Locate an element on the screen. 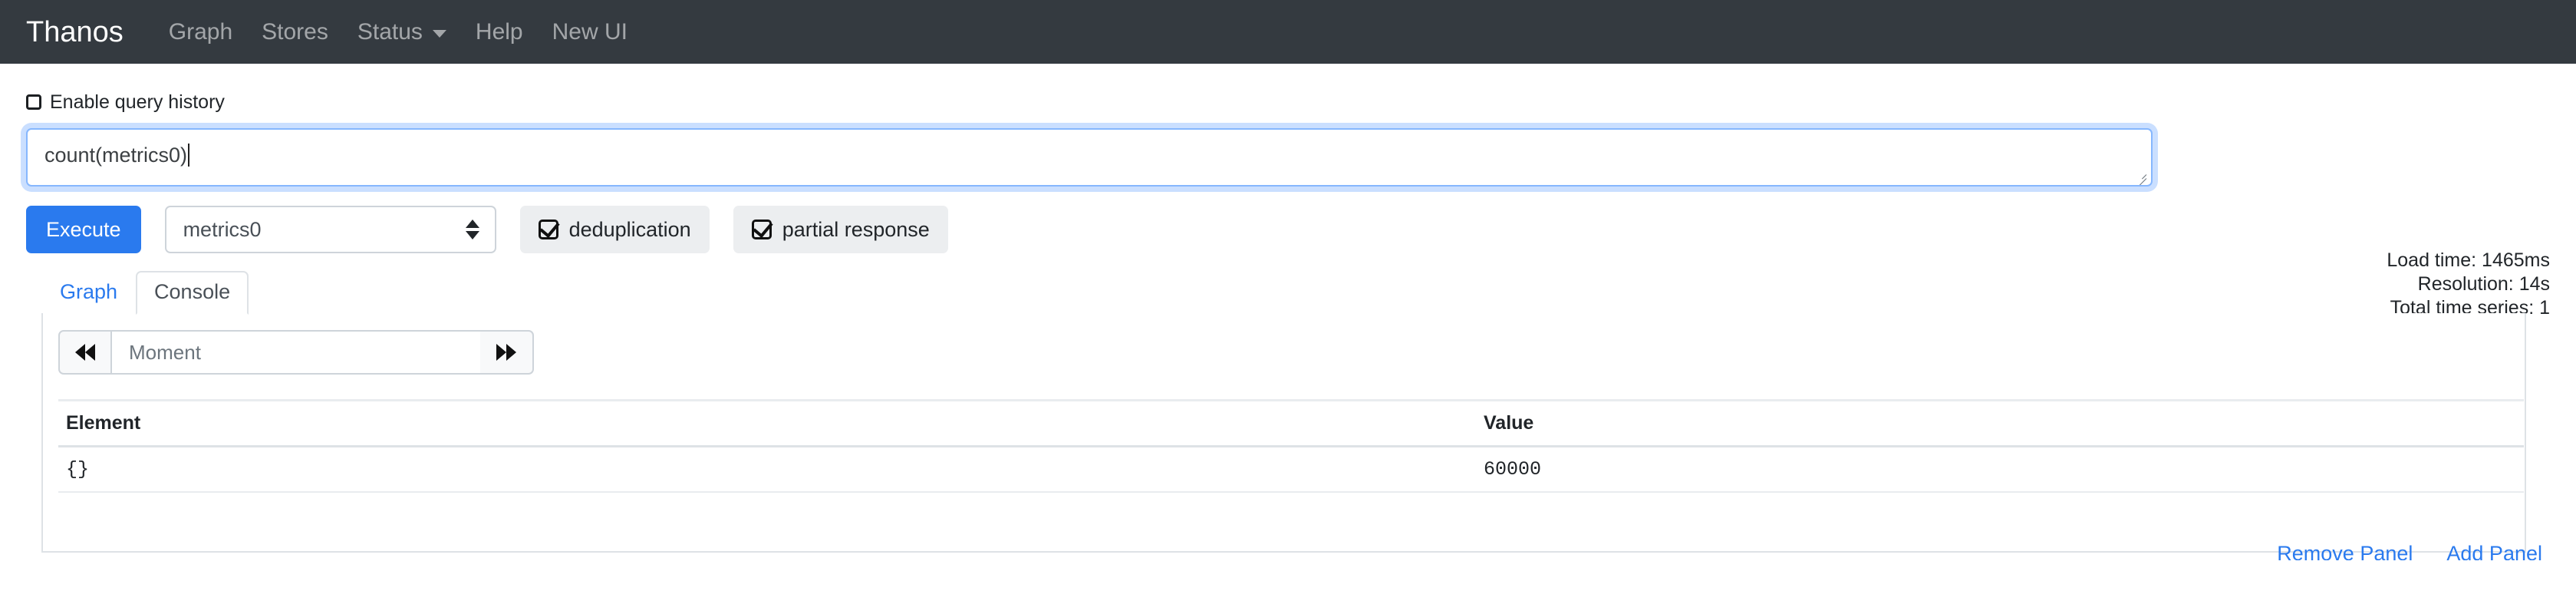  double-chevron-left-icon is located at coordinates (85, 352).